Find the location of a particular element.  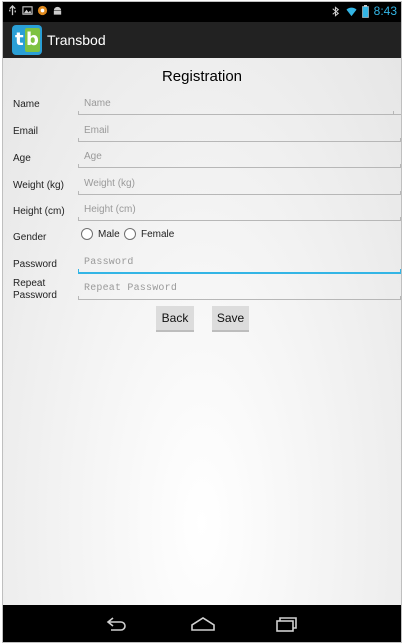

repeat-password-label-line2: Password is located at coordinates (35, 295).